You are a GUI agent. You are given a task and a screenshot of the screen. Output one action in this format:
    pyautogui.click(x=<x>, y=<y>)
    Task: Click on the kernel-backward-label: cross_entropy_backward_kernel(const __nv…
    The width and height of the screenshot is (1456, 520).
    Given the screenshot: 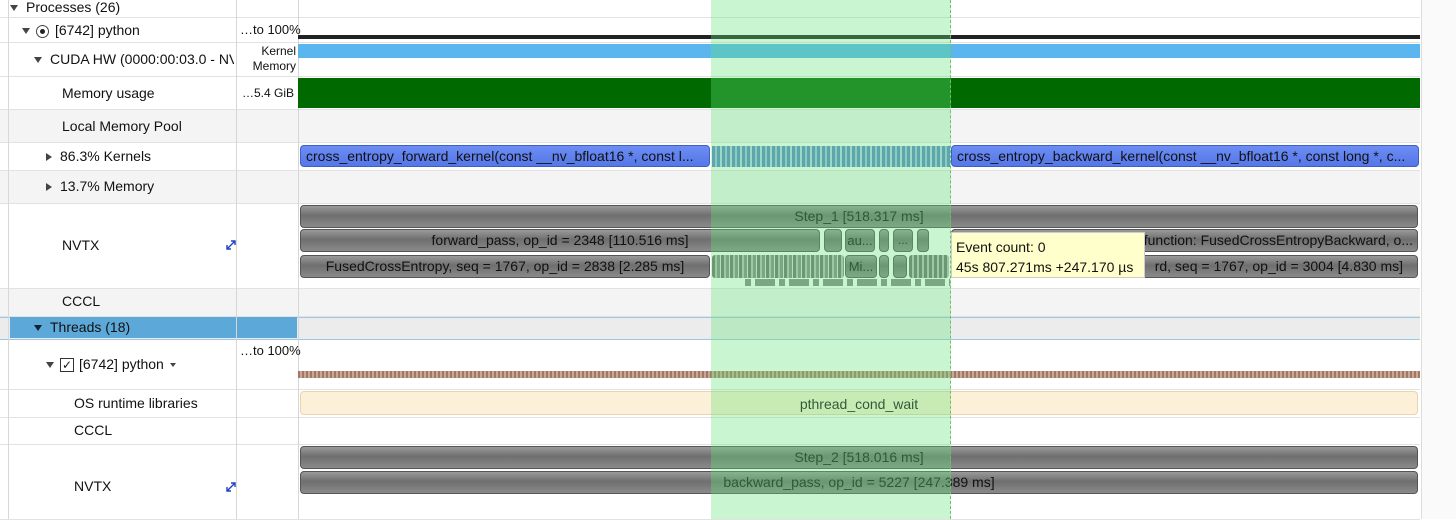 What is the action you would take?
    pyautogui.click(x=1181, y=156)
    